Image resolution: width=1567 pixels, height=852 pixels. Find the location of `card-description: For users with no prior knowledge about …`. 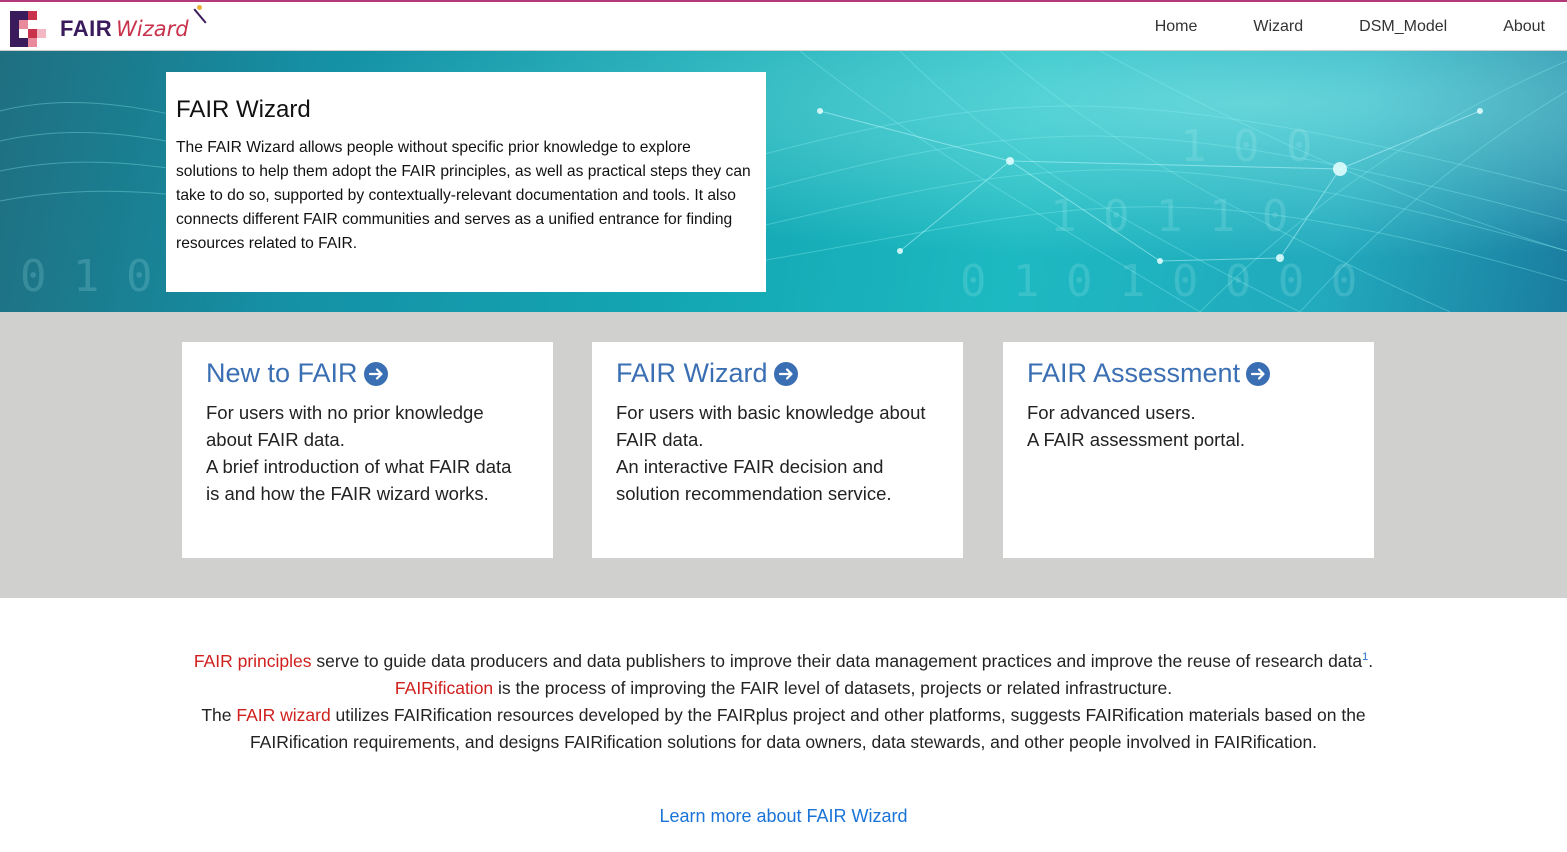

card-description: For users with no prior knowledge about … is located at coordinates (367, 453).